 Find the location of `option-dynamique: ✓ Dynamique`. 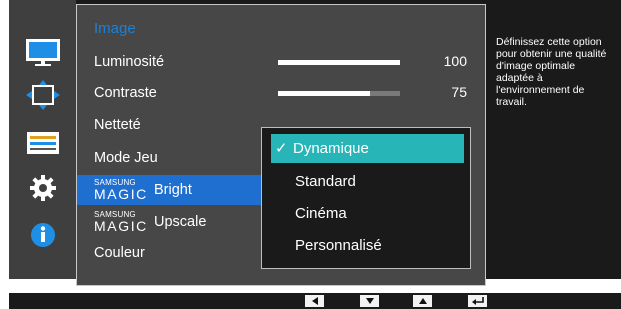

option-dynamique: ✓ Dynamique is located at coordinates (367, 148).